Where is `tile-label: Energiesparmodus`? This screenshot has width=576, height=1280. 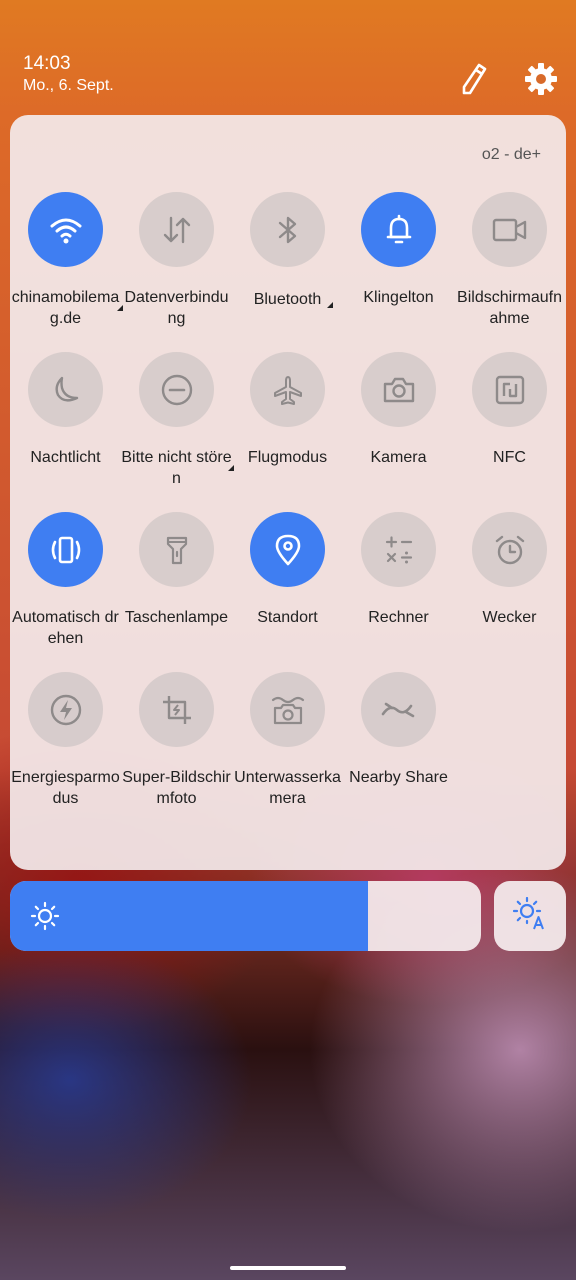 tile-label: Energiesparmodus is located at coordinates (65, 788).